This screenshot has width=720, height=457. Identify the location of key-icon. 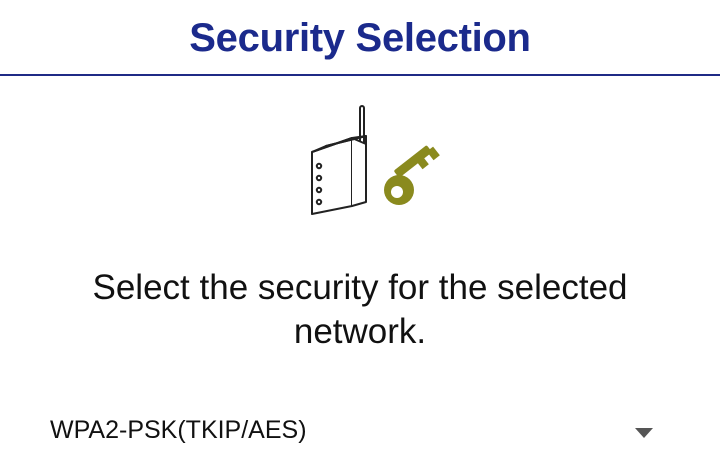
(412, 175).